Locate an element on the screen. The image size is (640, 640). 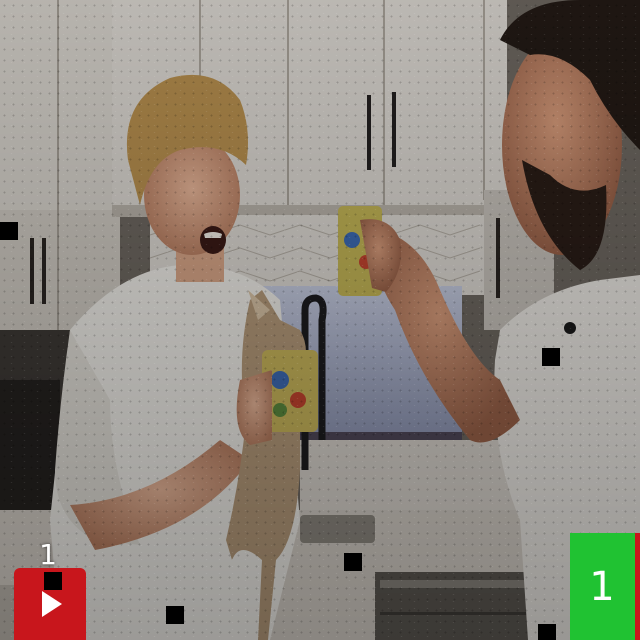
left-counter: 1 is located at coordinates (48, 554).